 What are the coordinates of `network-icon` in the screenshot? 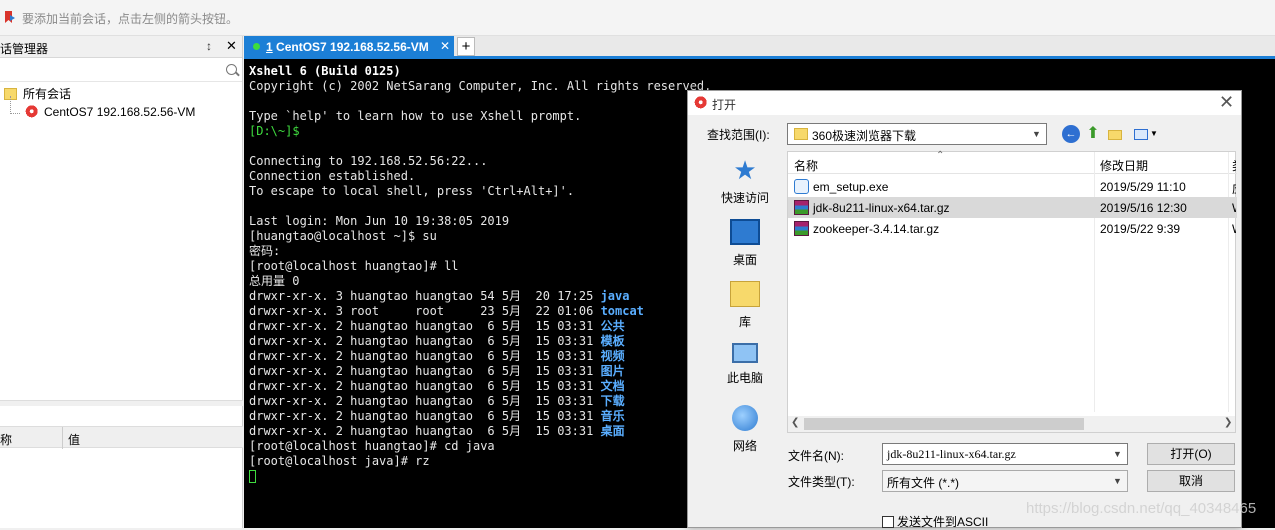 It's located at (745, 418).